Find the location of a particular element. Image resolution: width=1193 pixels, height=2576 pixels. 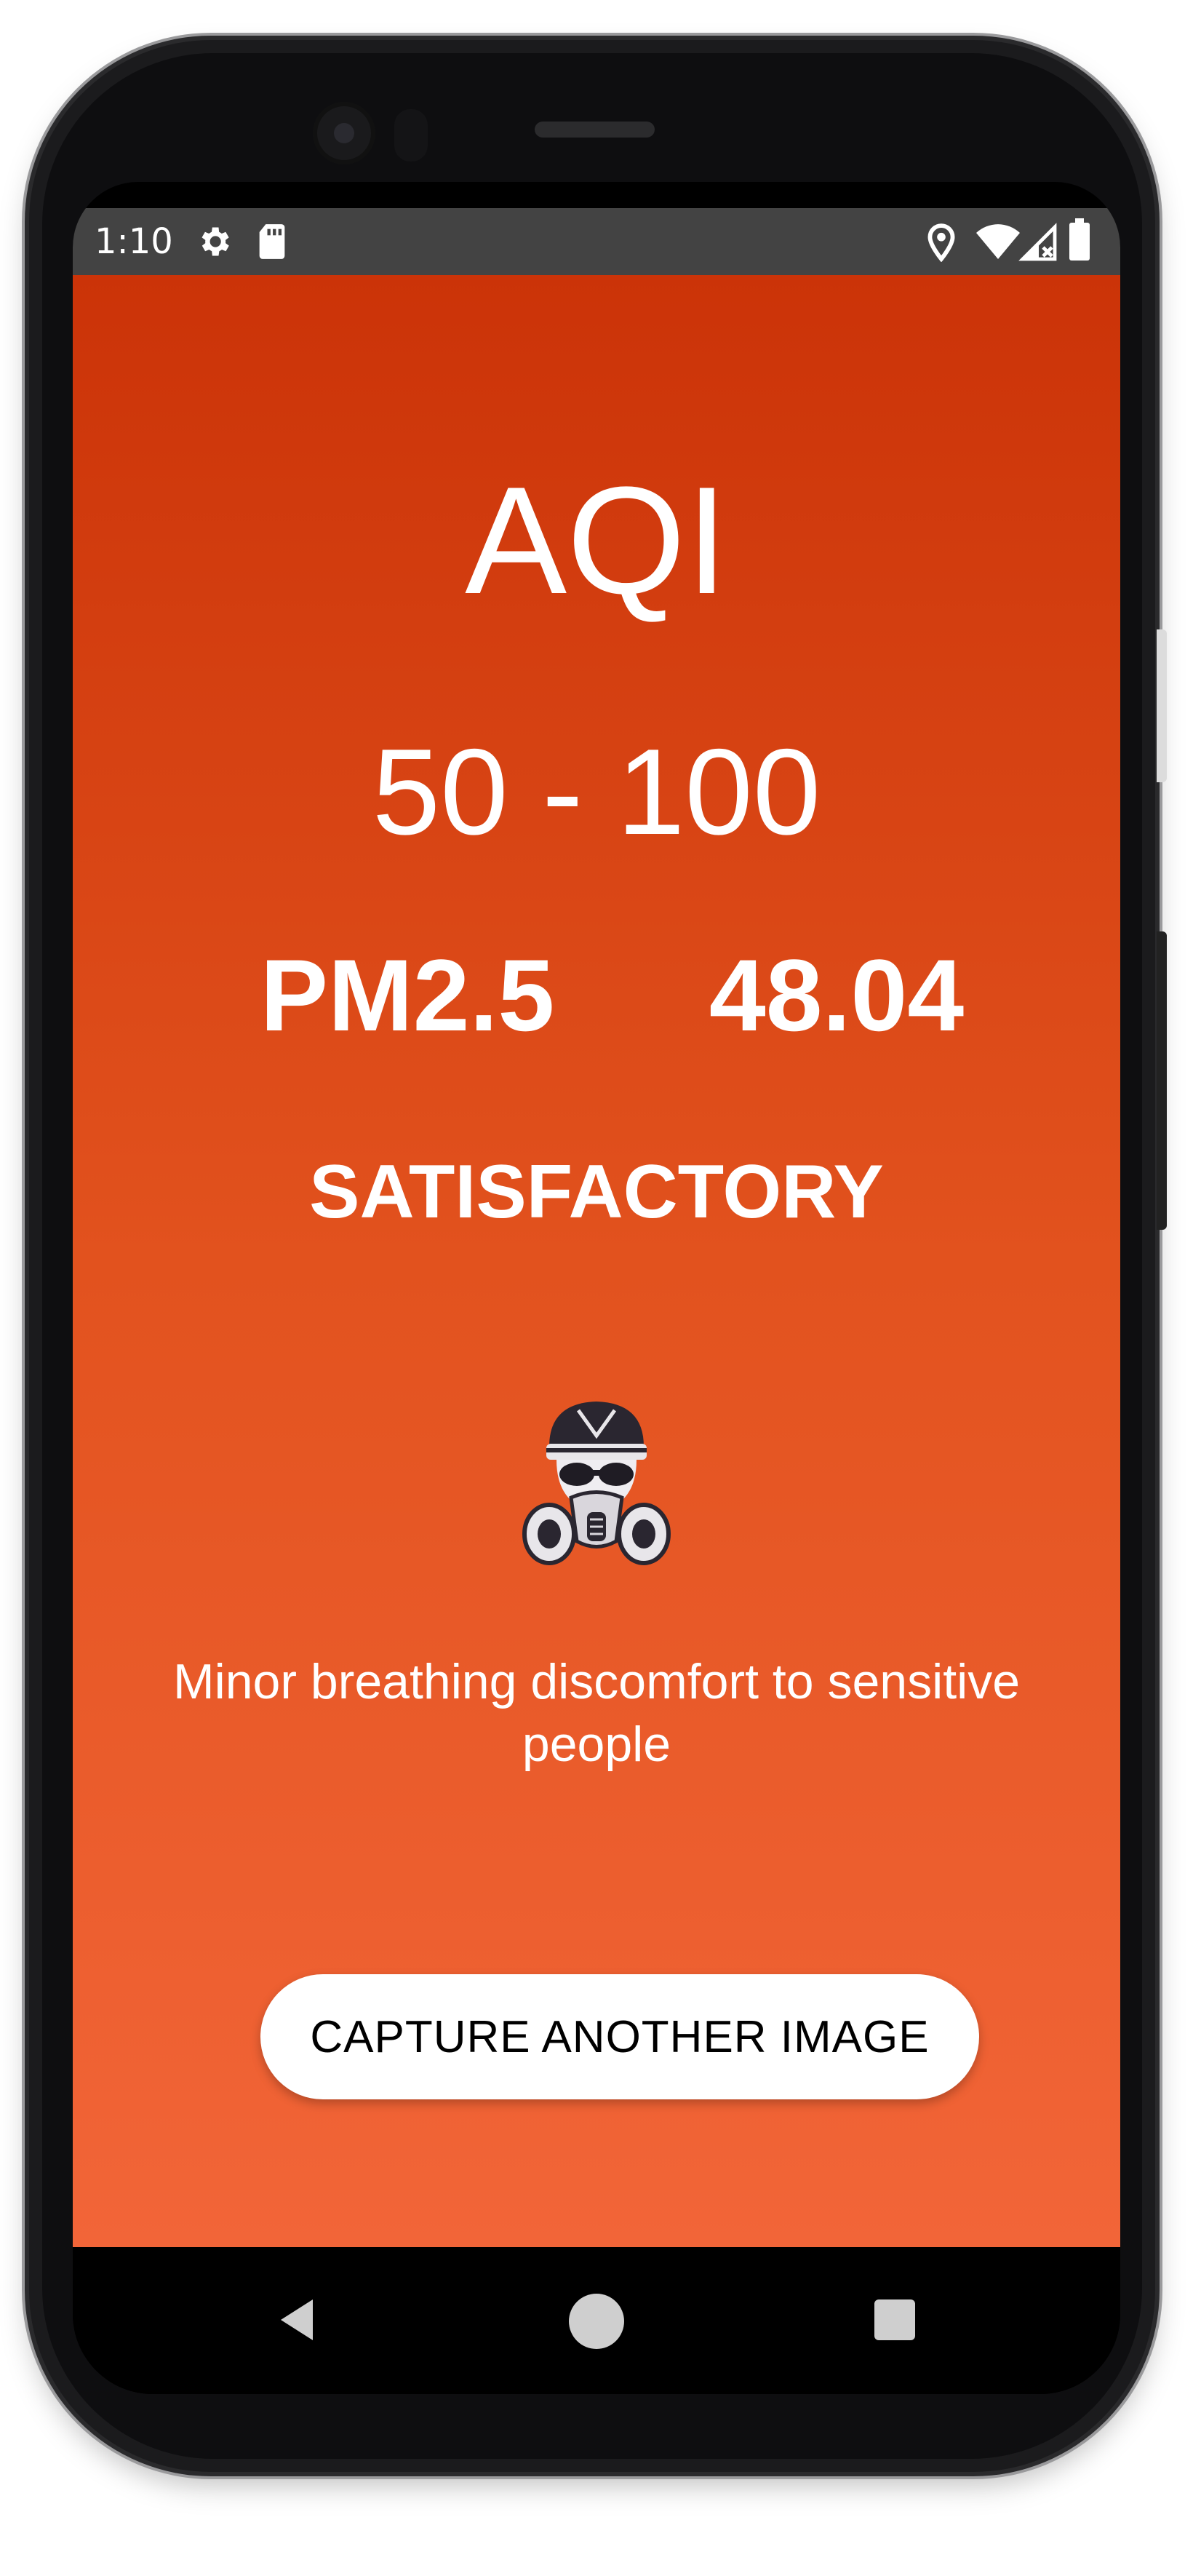

front-camera is located at coordinates (344, 133).